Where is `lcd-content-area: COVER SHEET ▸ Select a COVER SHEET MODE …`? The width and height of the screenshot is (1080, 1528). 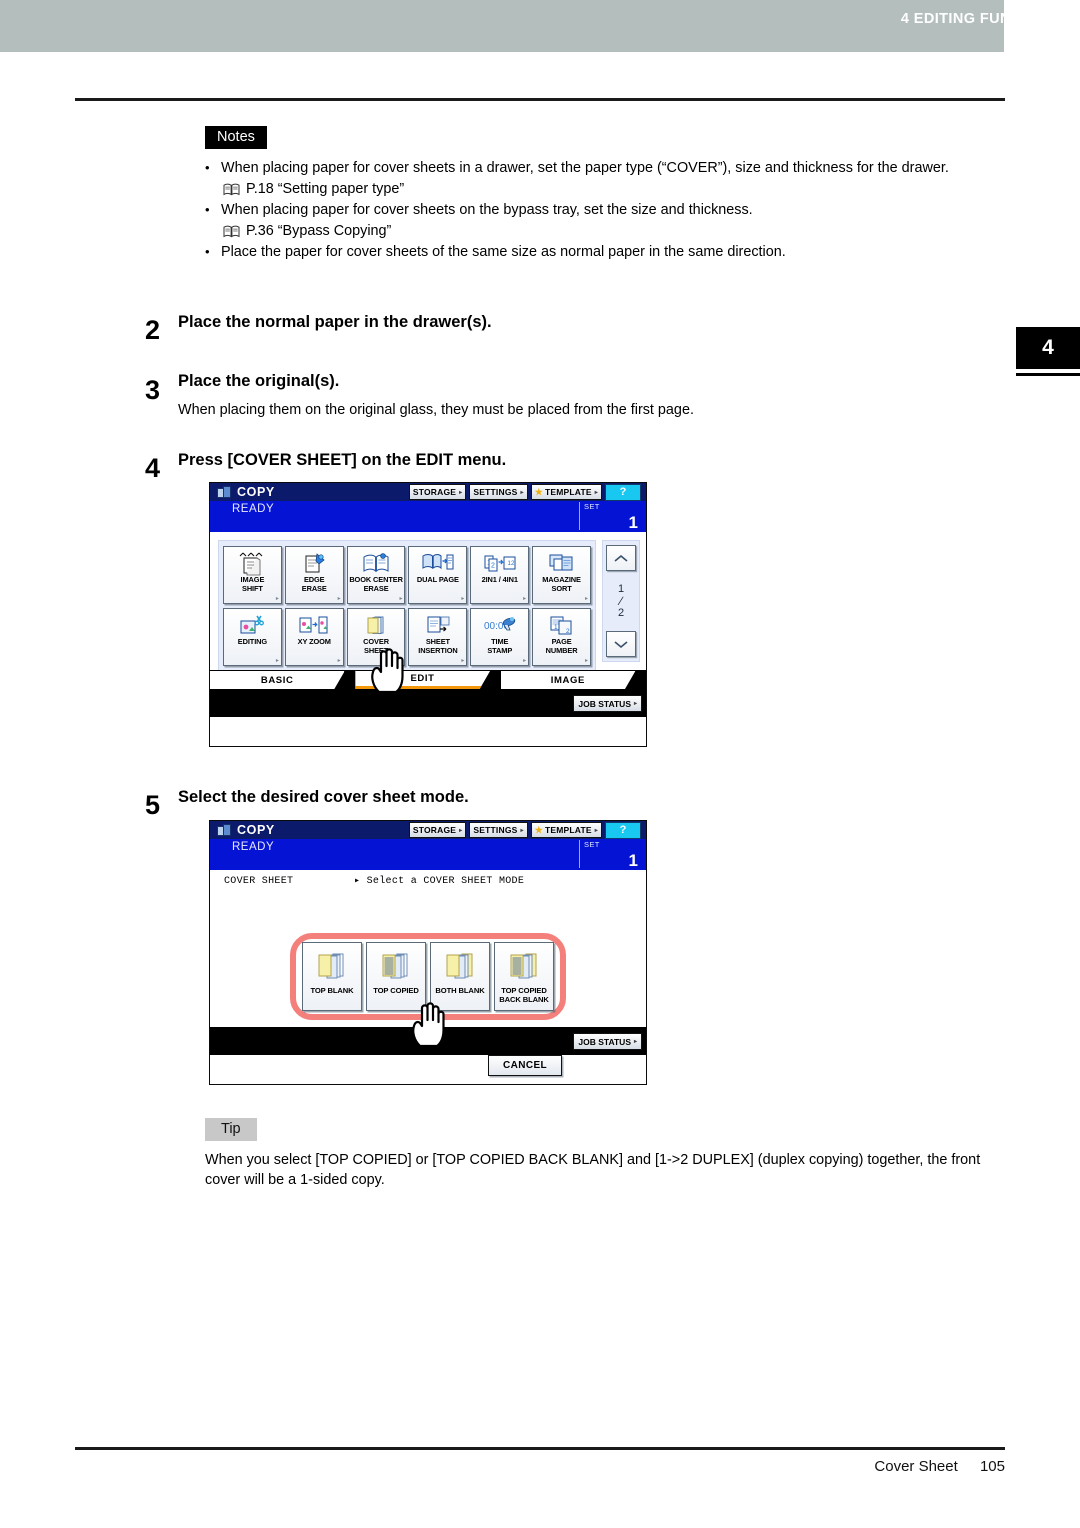
lcd-content-area: COVER SHEET ▸ Select a COVER SHEET MODE … is located at coordinates (428, 973).